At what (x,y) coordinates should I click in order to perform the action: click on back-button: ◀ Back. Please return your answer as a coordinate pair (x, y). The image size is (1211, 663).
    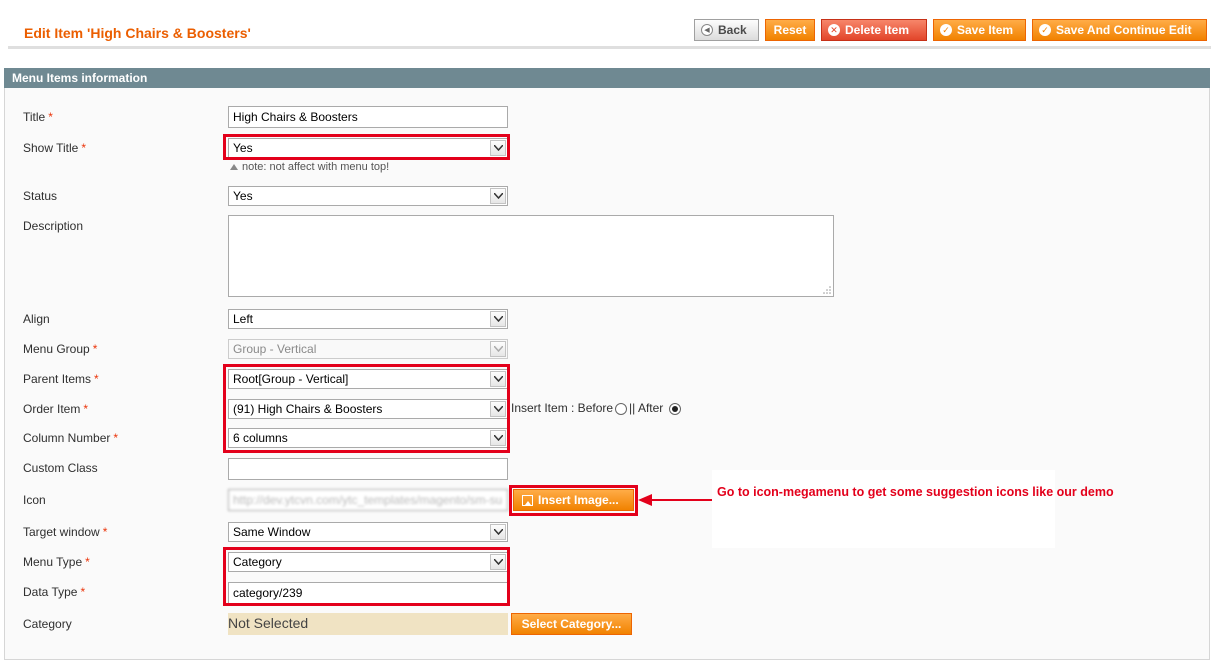
    Looking at the image, I should click on (726, 30).